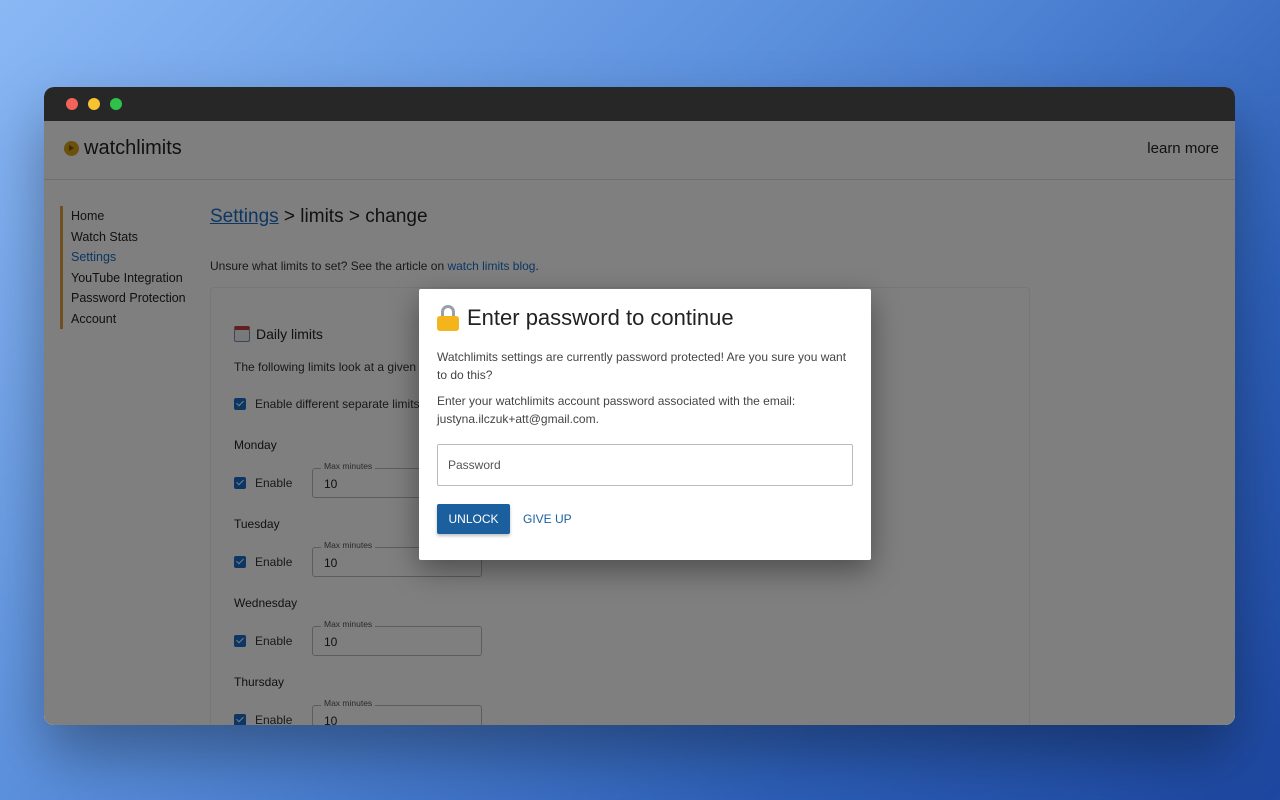  I want to click on modal-title: Enter password to continue, so click(585, 318).